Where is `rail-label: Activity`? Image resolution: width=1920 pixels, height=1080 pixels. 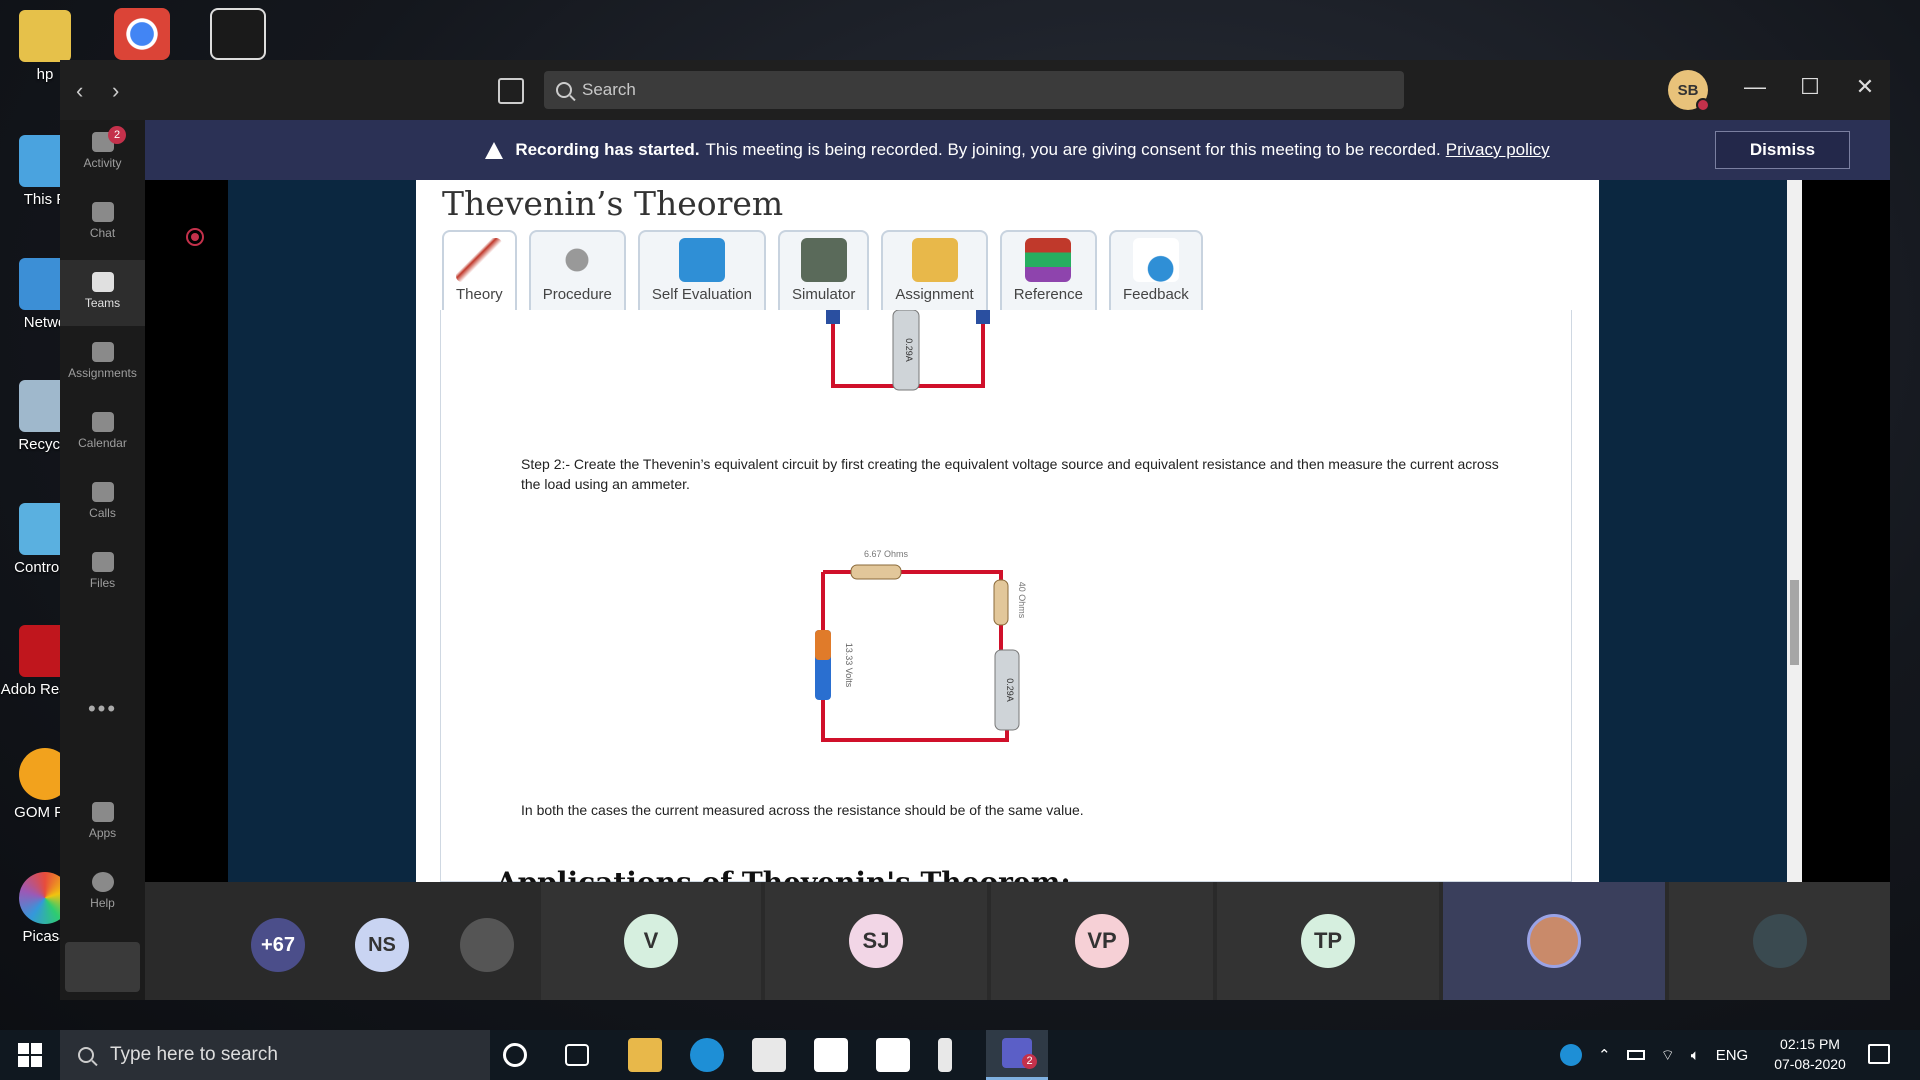
rail-label: Activity is located at coordinates (102, 163).